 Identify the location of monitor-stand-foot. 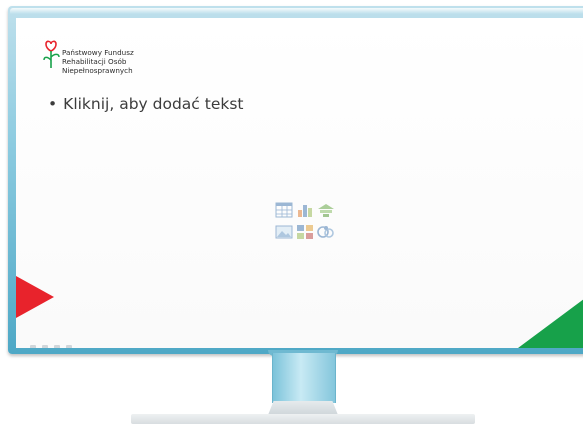
(303, 408).